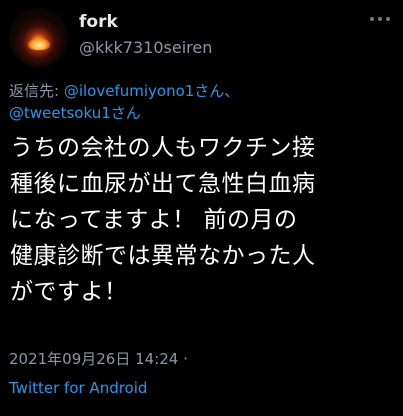  I want to click on user-handle: @kkk7310seiren, so click(145, 48).